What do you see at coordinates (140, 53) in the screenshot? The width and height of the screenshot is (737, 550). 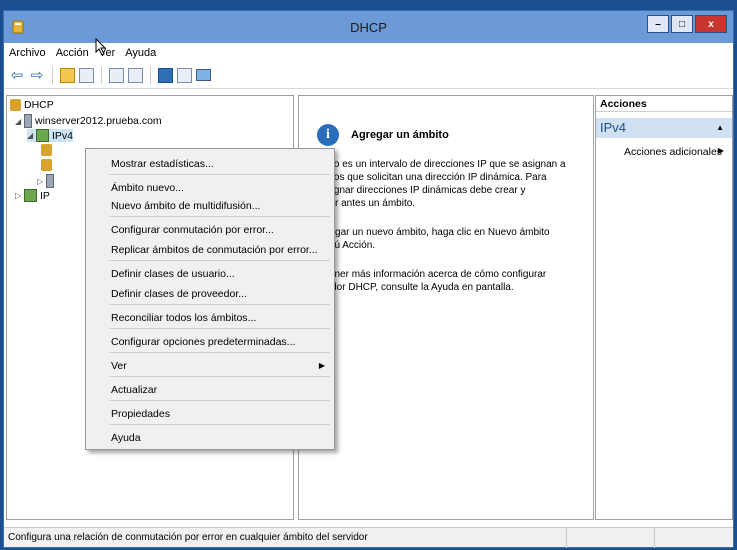 I see `menu-ayuda: Ayuda` at bounding box center [140, 53].